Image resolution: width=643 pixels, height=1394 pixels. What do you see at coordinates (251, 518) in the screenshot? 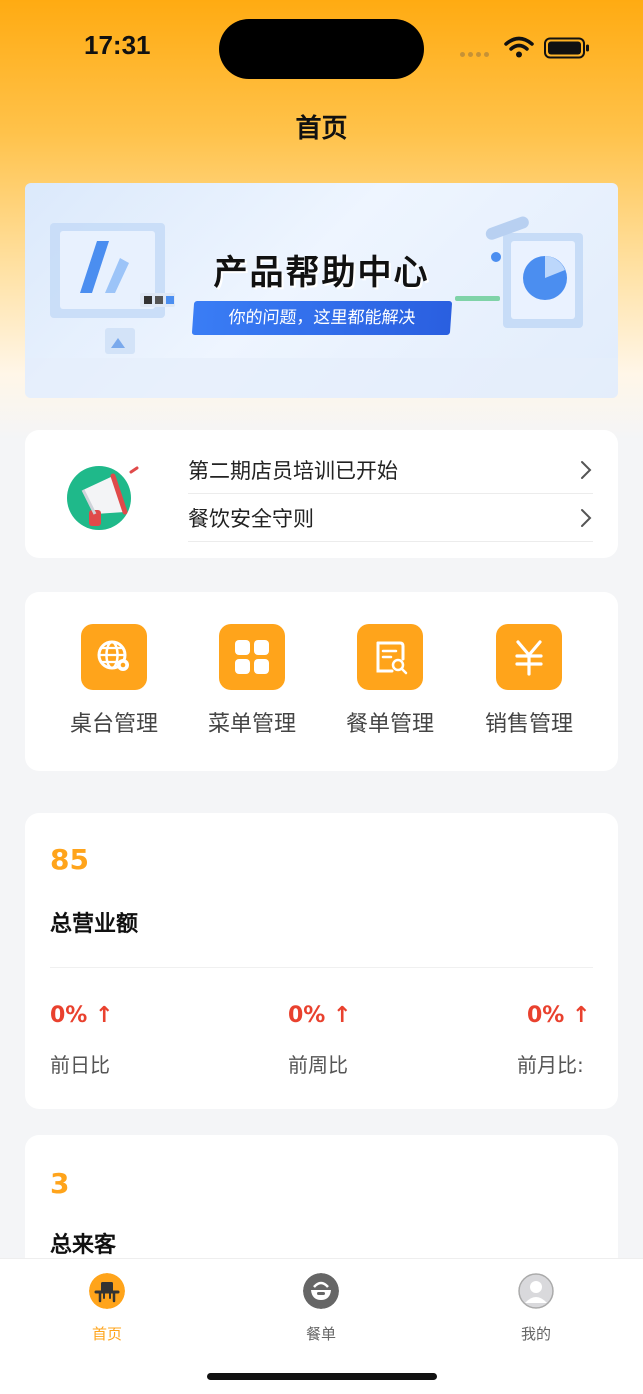
I see `notice-text: 餐饮安全守则` at bounding box center [251, 518].